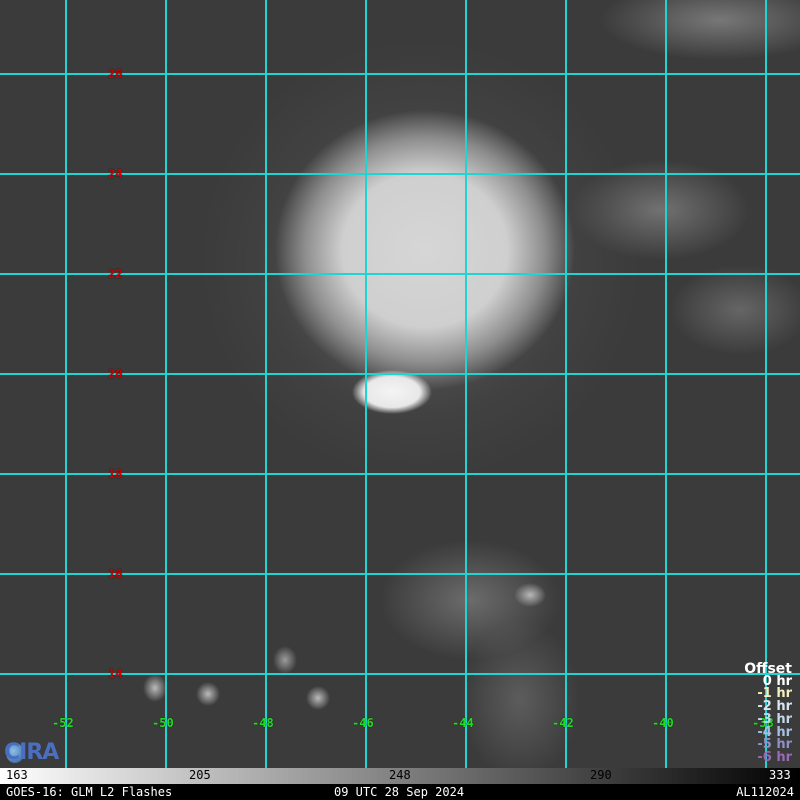 This screenshot has width=800, height=800. I want to click on longitude-label: -52, so click(63, 723).